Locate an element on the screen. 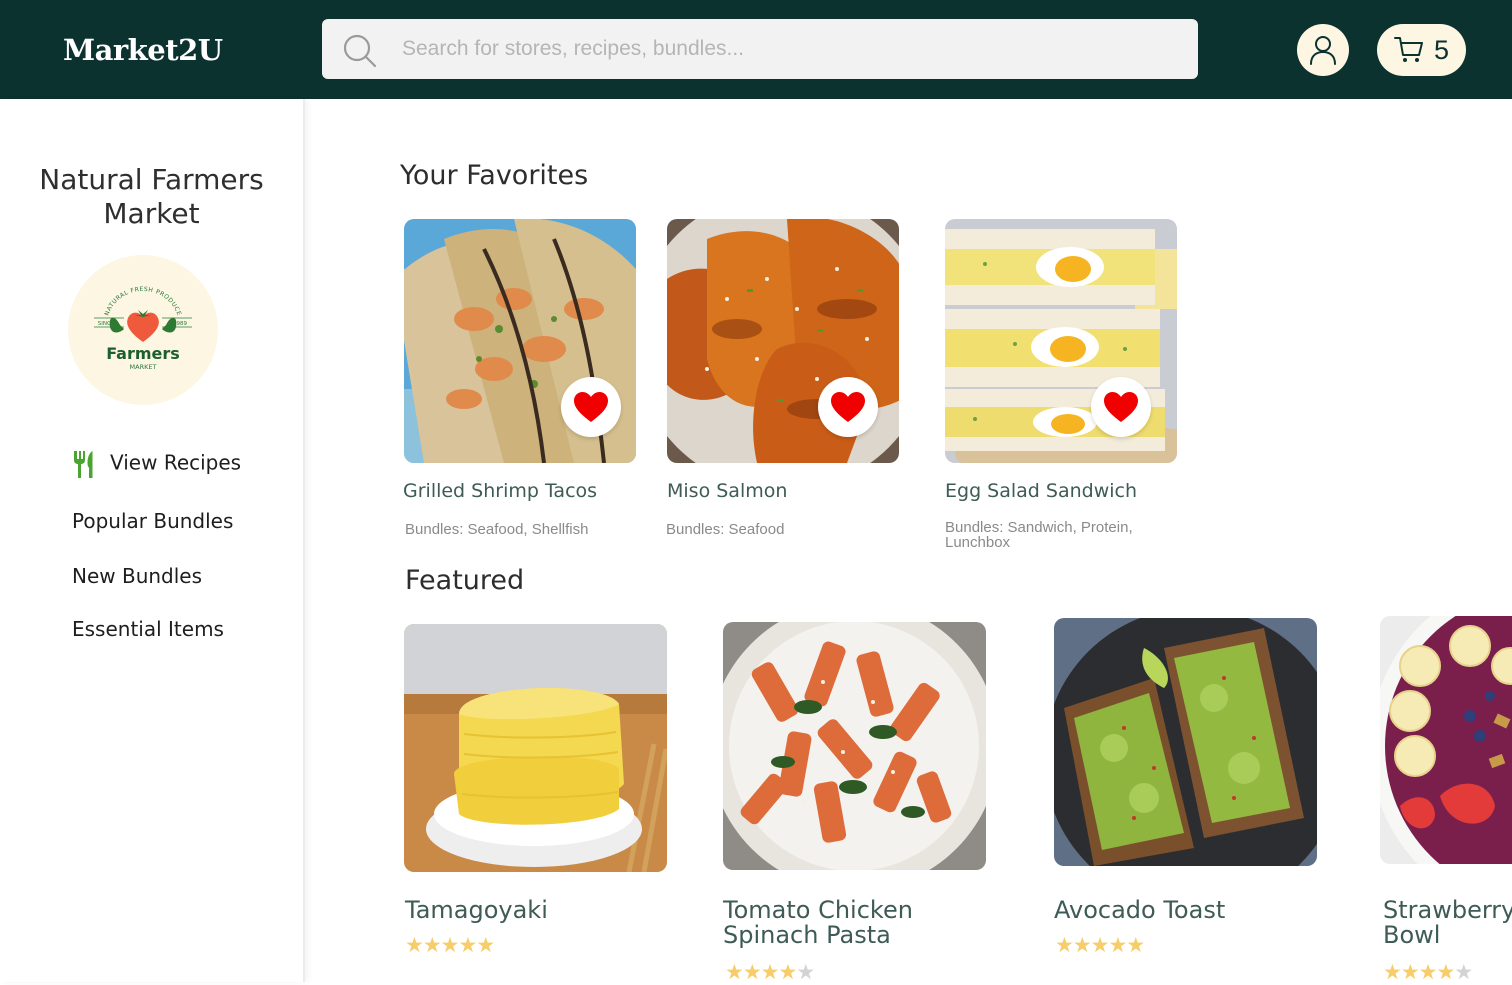 This screenshot has height=985, width=1512. favorite-recipe-bundles: Bundles: Sandwich, Protein, Lunchbox is located at coordinates (1039, 535).